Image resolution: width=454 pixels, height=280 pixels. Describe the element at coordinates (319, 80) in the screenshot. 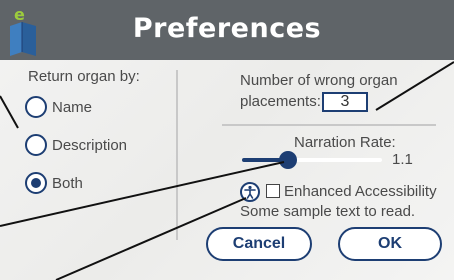

I see `wrong-placements-label-line1: Number of wrong organ` at that location.